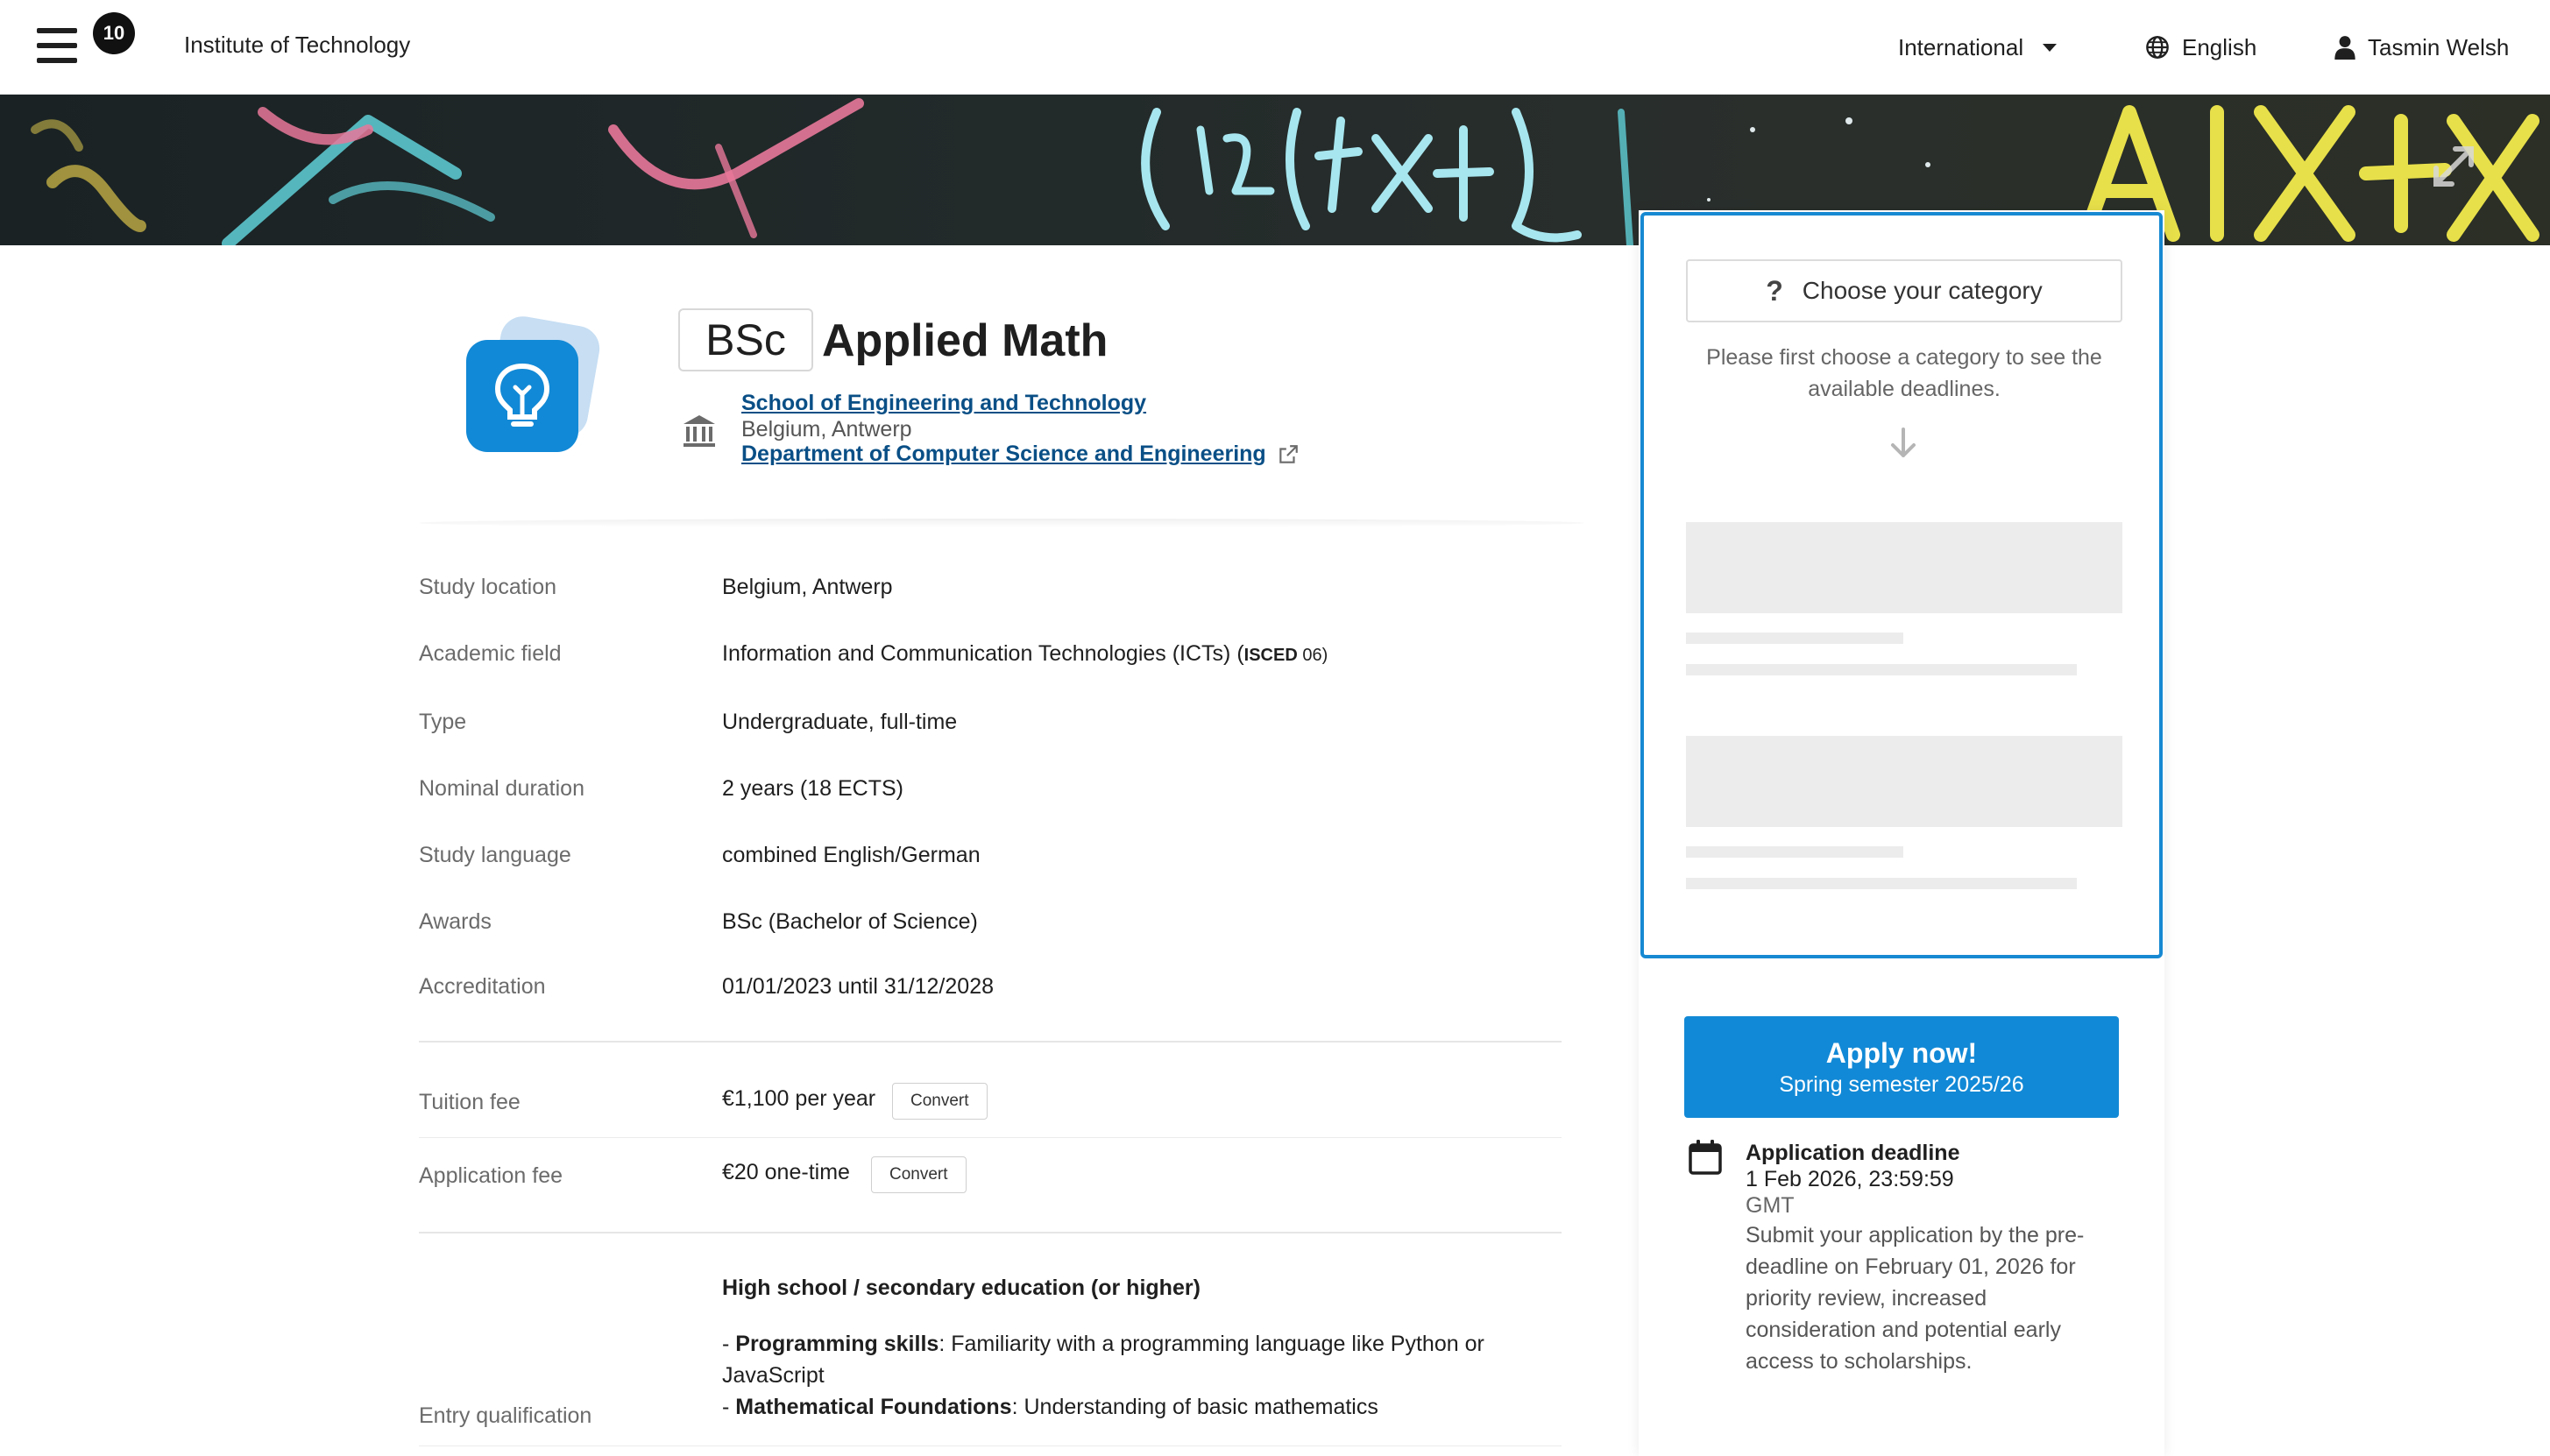  What do you see at coordinates (490, 653) in the screenshot?
I see `detail-label: Academic field` at bounding box center [490, 653].